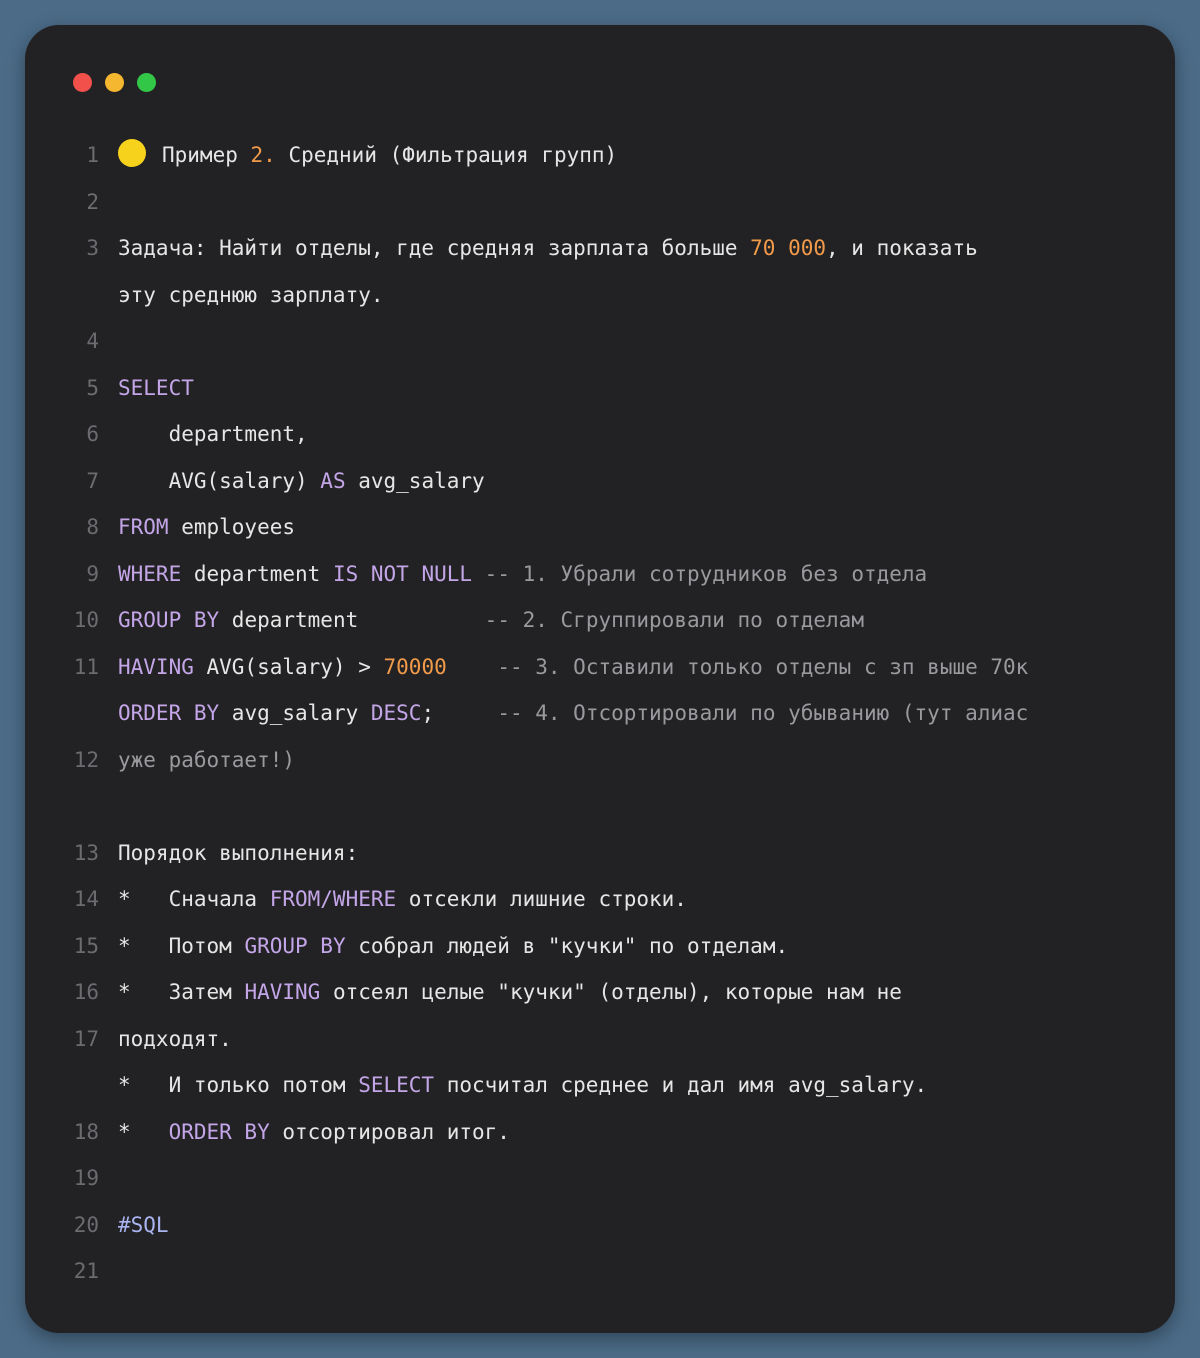 The image size is (1200, 1358). What do you see at coordinates (263, 155) in the screenshot?
I see `number-literal: 2.` at bounding box center [263, 155].